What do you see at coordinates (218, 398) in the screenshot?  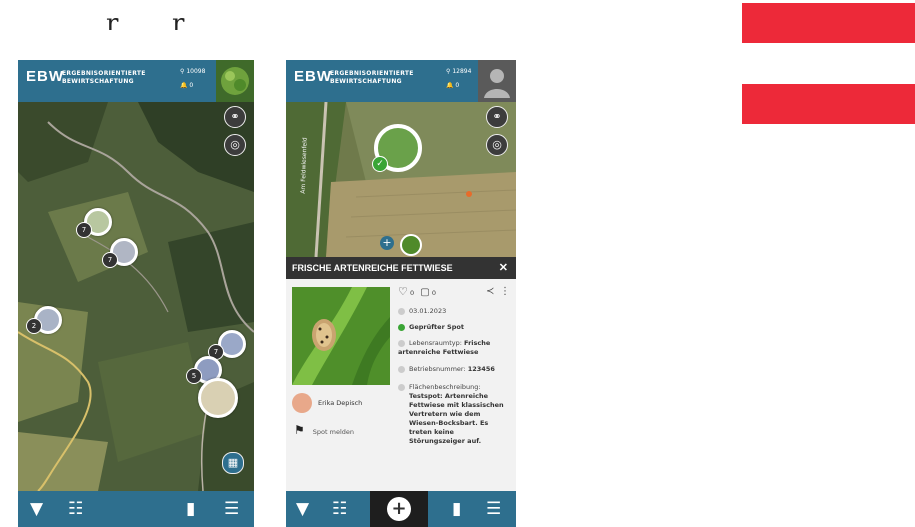 I see `map-cluster-photo` at bounding box center [218, 398].